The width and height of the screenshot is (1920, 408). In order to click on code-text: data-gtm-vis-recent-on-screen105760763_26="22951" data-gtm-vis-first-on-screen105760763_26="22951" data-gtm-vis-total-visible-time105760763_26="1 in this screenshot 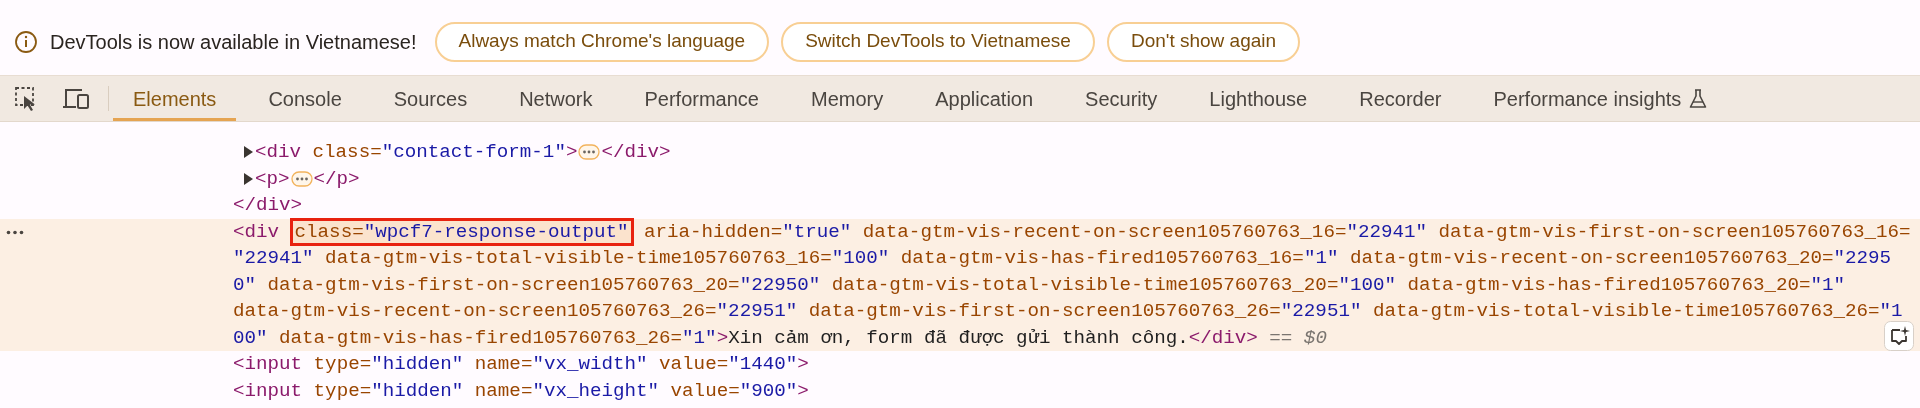, I will do `click(1068, 311)`.